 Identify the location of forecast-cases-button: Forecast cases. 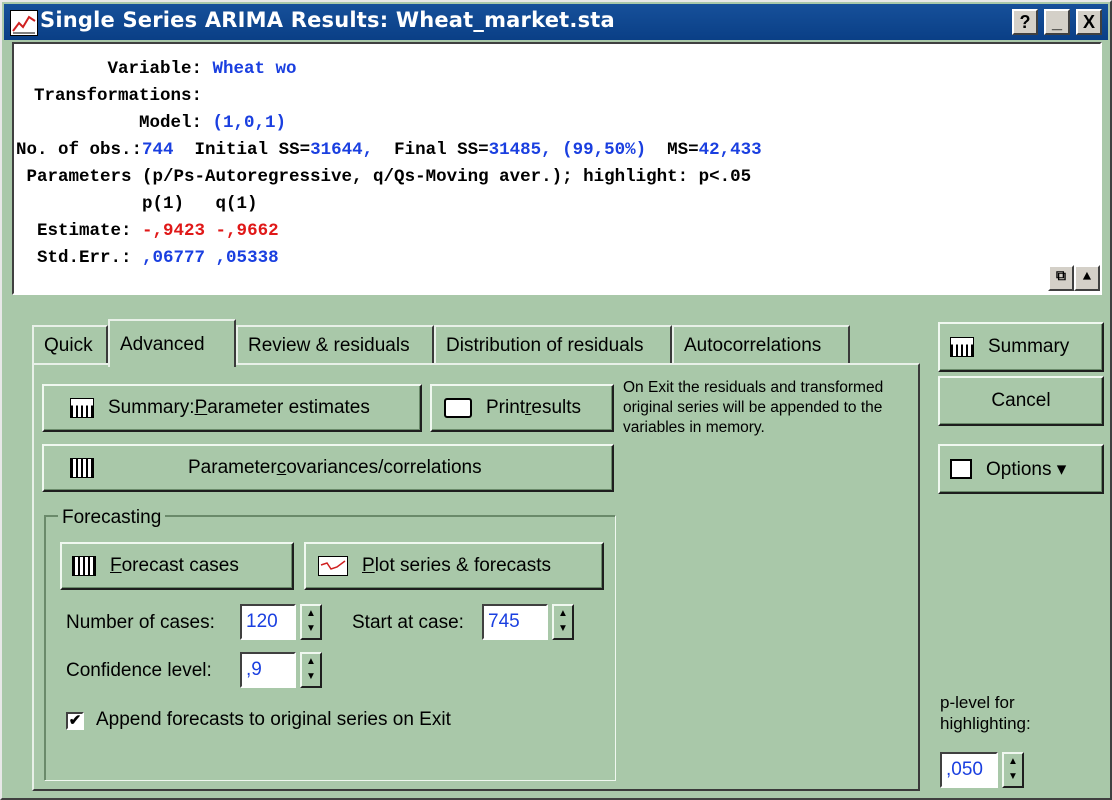
(177, 566).